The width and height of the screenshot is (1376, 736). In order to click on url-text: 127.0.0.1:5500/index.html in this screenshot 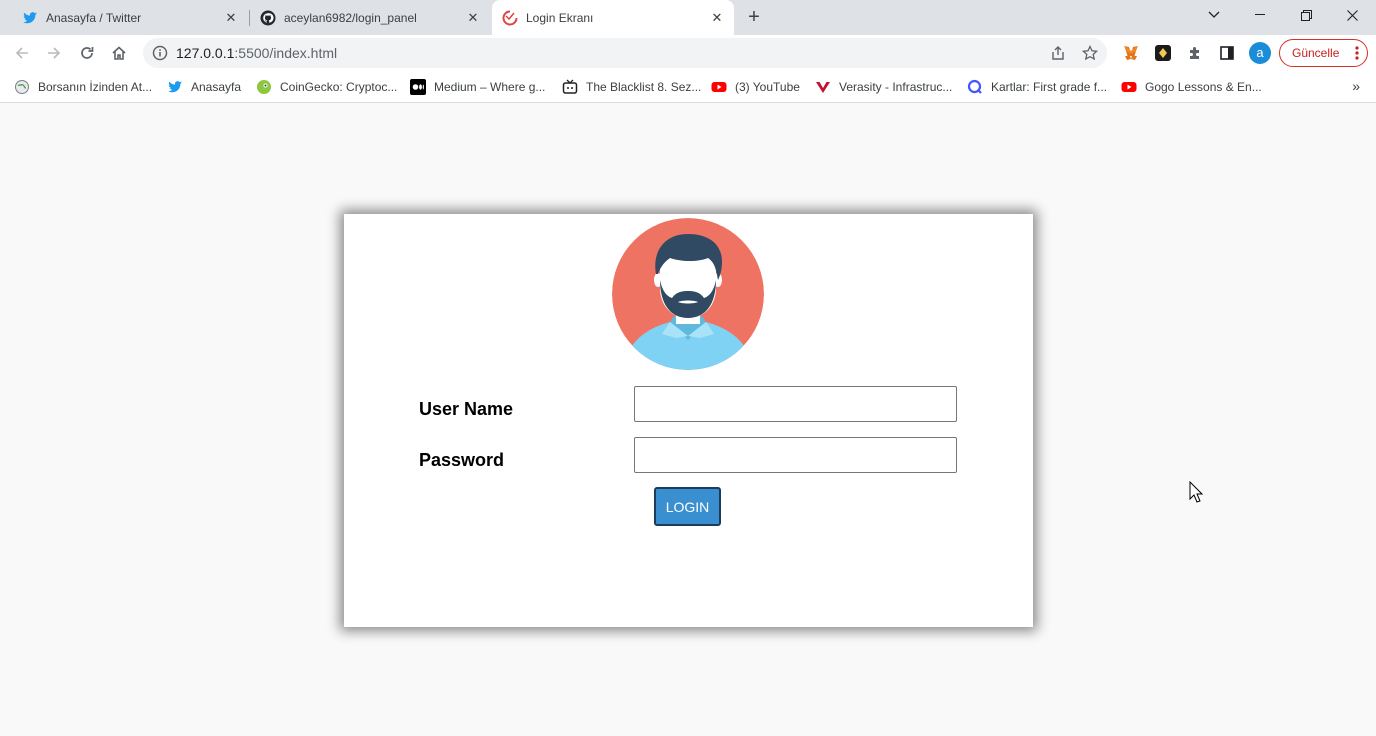, I will do `click(256, 53)`.